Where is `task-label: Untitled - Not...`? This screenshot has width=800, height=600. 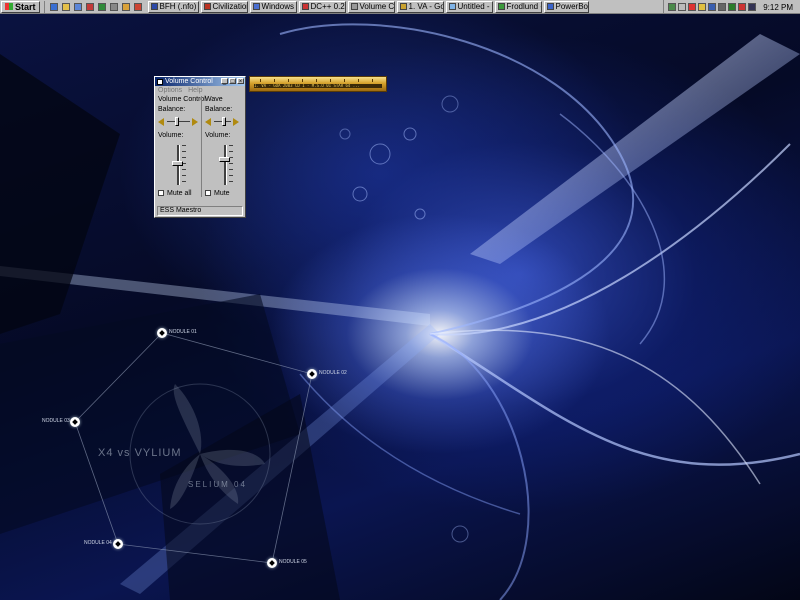 task-label: Untitled - Not... is located at coordinates (474, 6).